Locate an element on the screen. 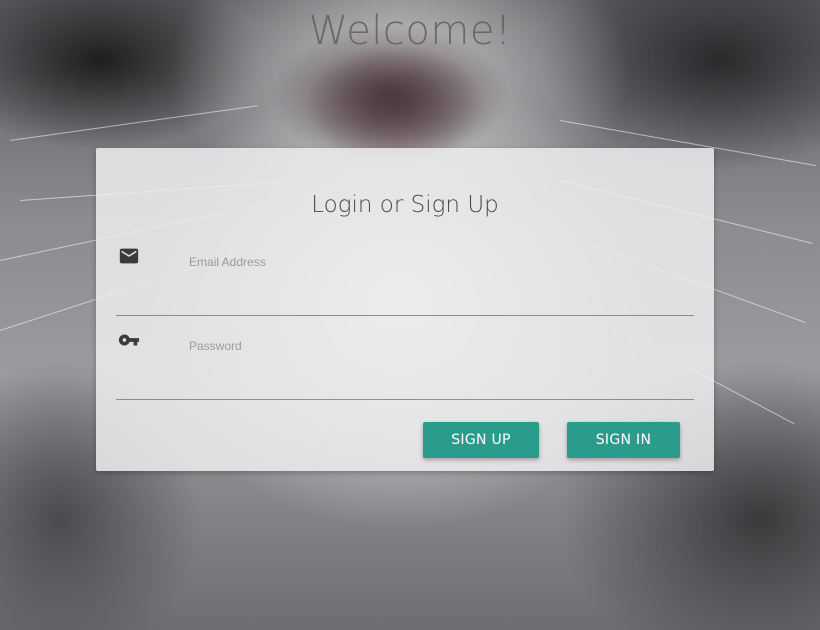 Image resolution: width=820 pixels, height=630 pixels. email-field: Email Address is located at coordinates (405, 280).